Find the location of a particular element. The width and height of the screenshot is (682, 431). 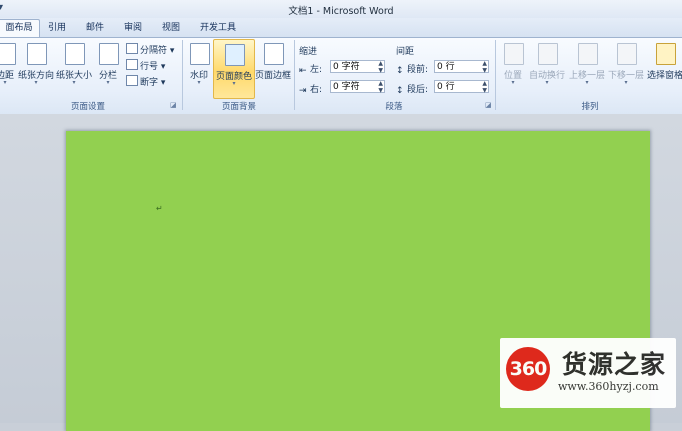

orientation-icon is located at coordinates (37, 54).